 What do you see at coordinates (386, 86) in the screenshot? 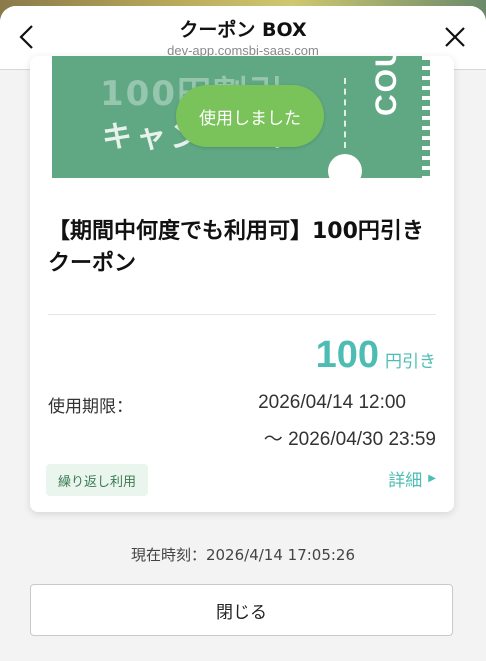
I see `coupon-side-text: COUP` at bounding box center [386, 86].